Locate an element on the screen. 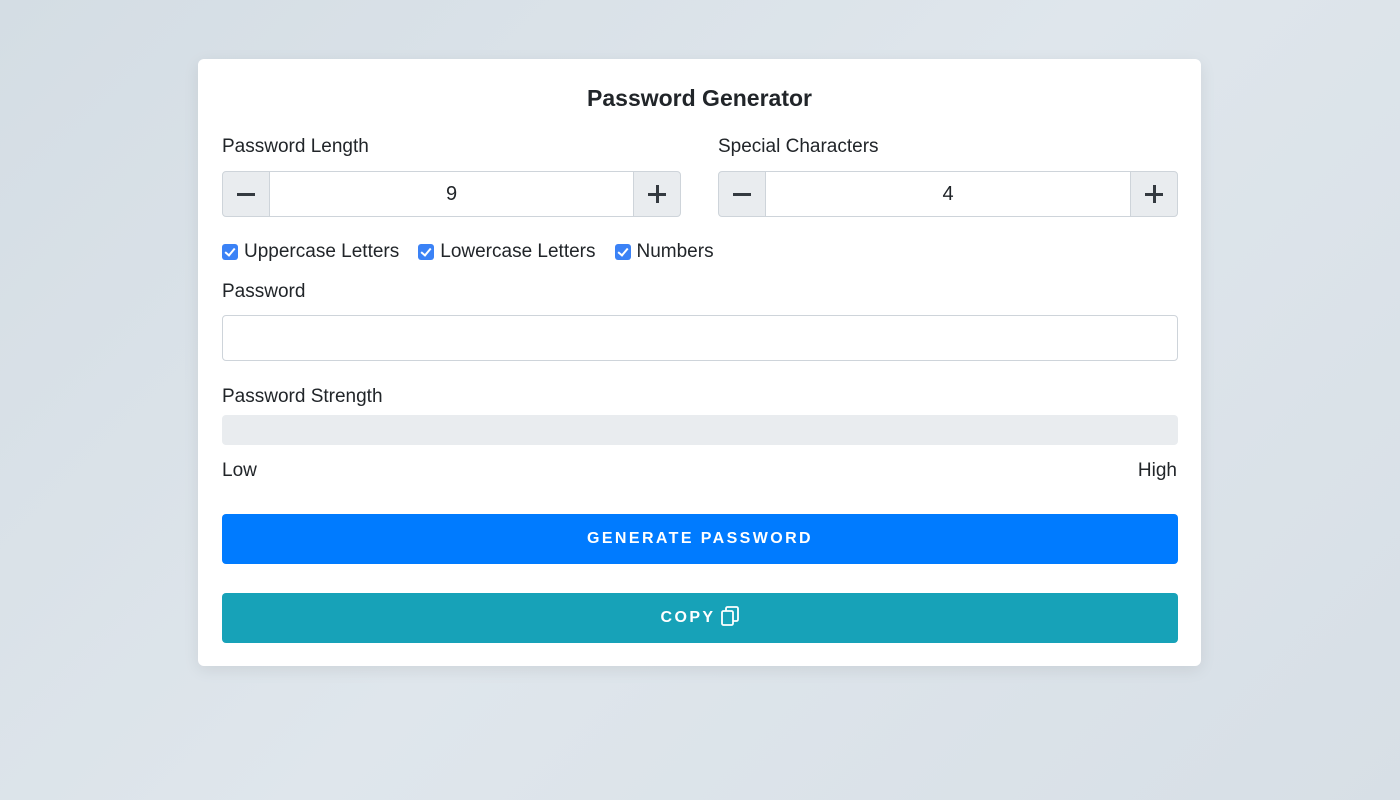  length-increment-button is located at coordinates (657, 194).